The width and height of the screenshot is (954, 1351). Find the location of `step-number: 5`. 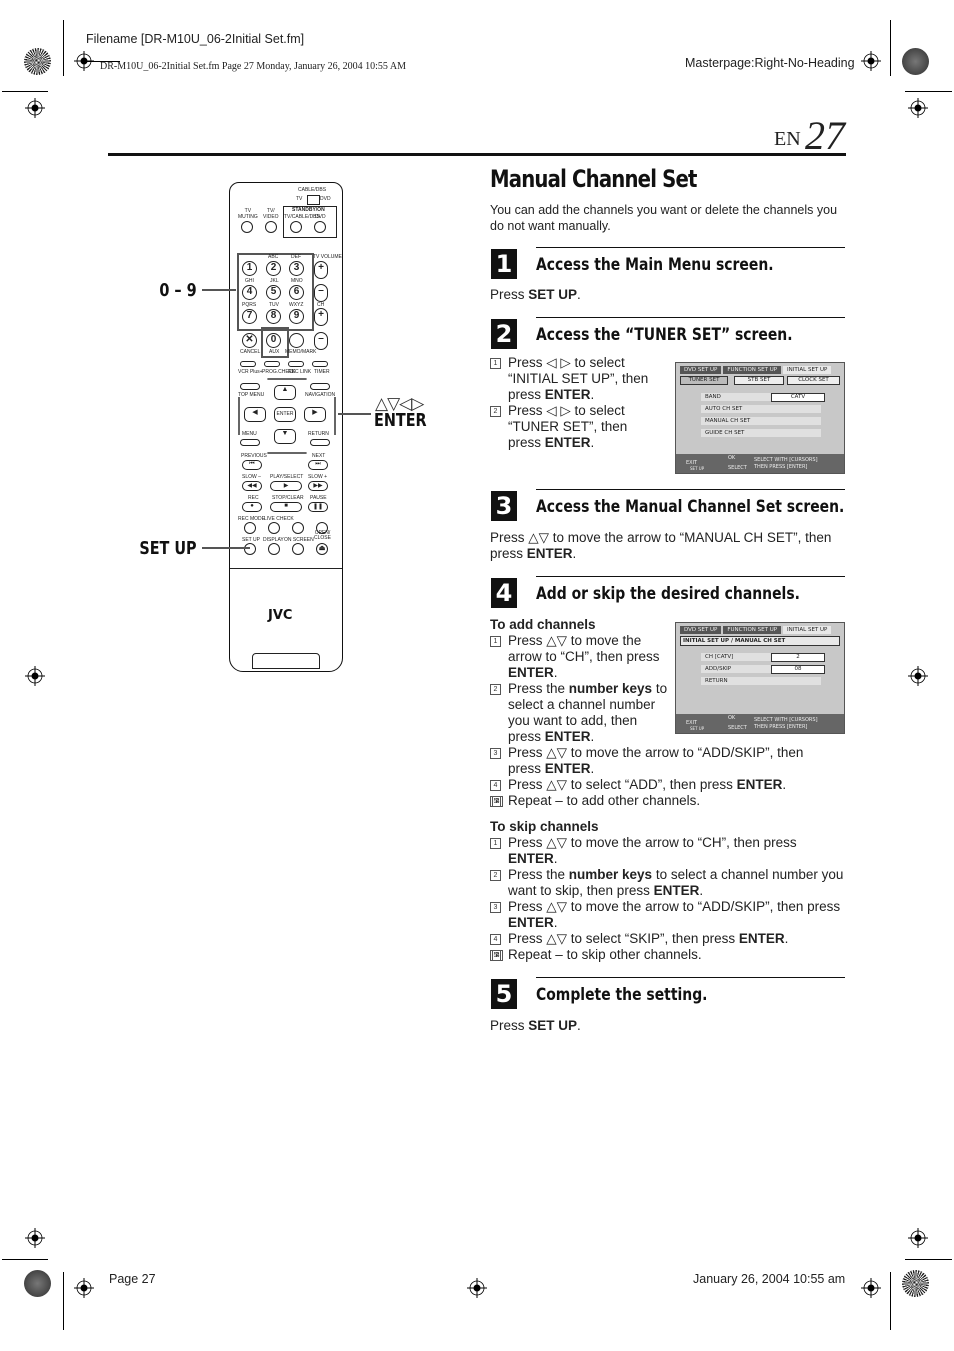

step-number: 5 is located at coordinates (504, 994).